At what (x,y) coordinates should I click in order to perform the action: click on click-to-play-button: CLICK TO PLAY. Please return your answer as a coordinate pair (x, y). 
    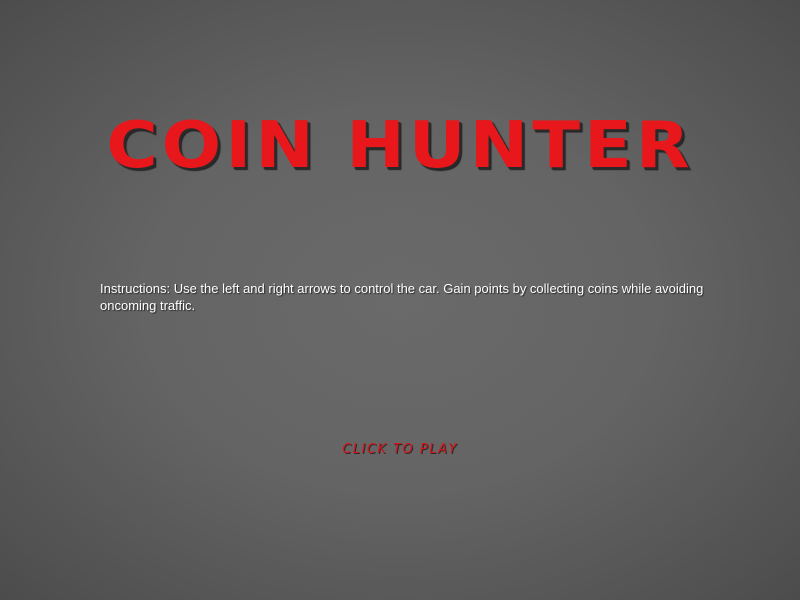
    Looking at the image, I should click on (400, 450).